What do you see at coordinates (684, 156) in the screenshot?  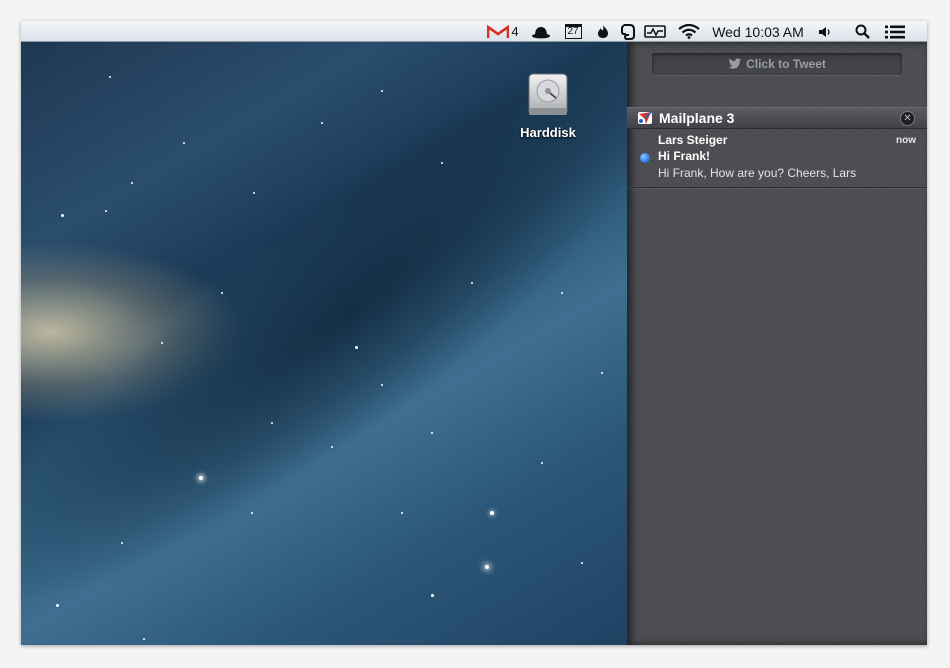 I see `notification-subject: Hi Frank!` at bounding box center [684, 156].